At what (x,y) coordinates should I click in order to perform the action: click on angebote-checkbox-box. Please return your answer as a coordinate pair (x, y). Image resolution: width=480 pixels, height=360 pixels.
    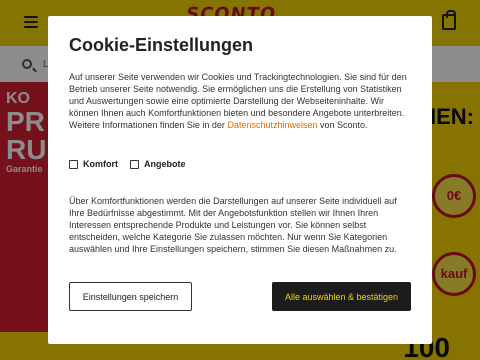
    Looking at the image, I should click on (134, 164).